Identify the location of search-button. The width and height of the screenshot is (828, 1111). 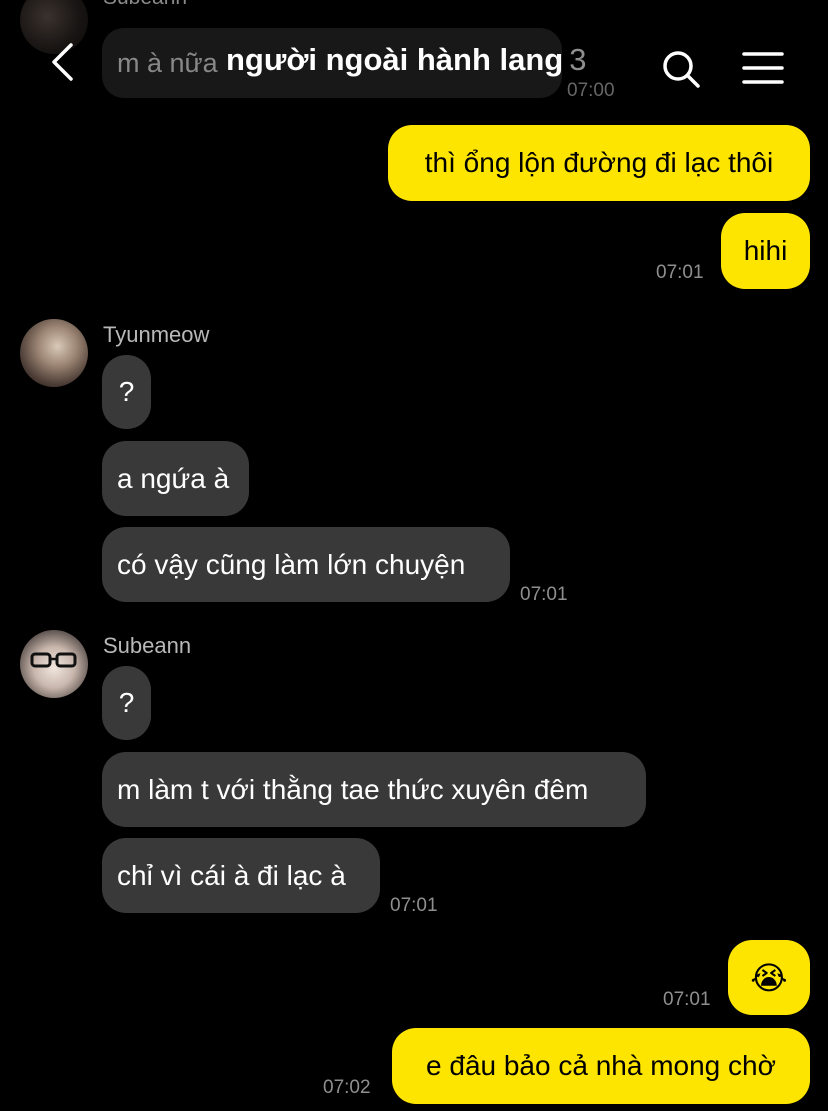
(681, 69).